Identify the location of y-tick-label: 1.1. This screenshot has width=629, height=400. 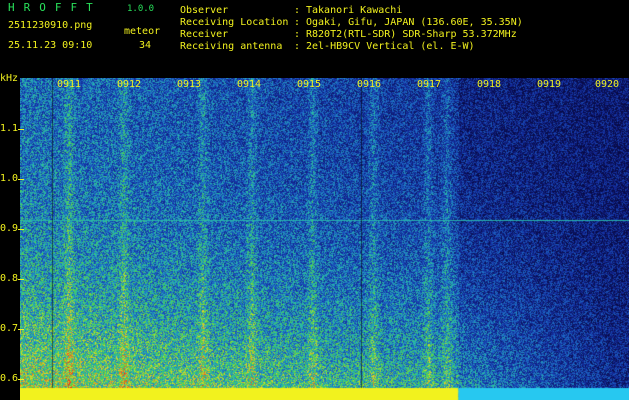
(9, 128).